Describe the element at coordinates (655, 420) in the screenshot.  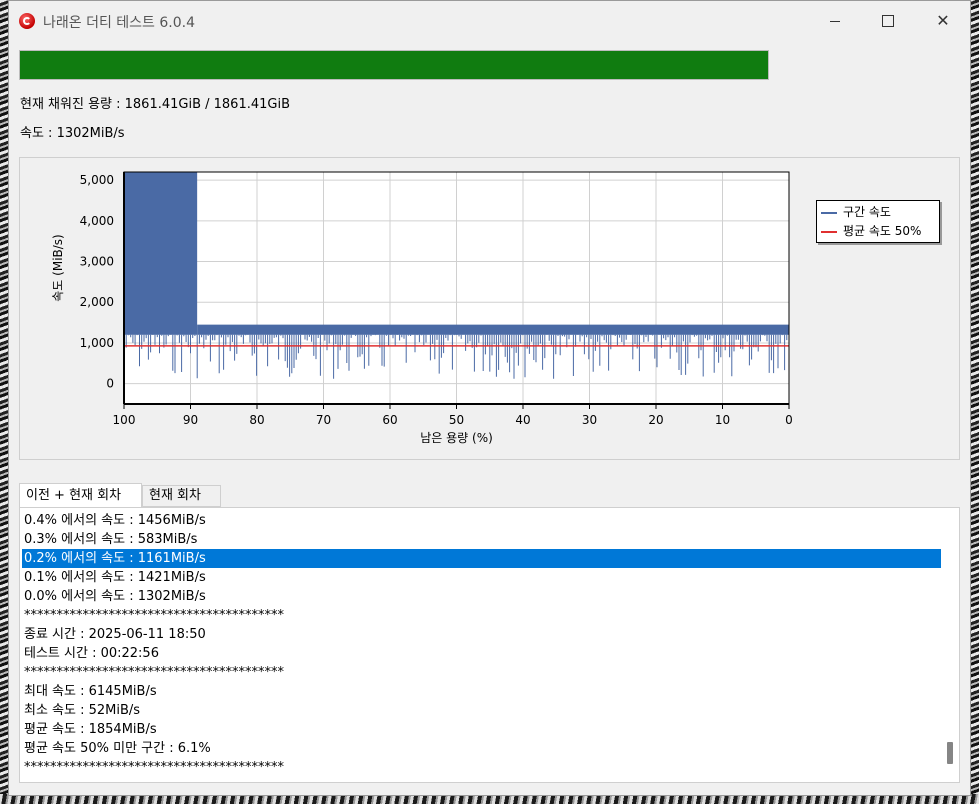
I see `x-tick-label: 20` at that location.